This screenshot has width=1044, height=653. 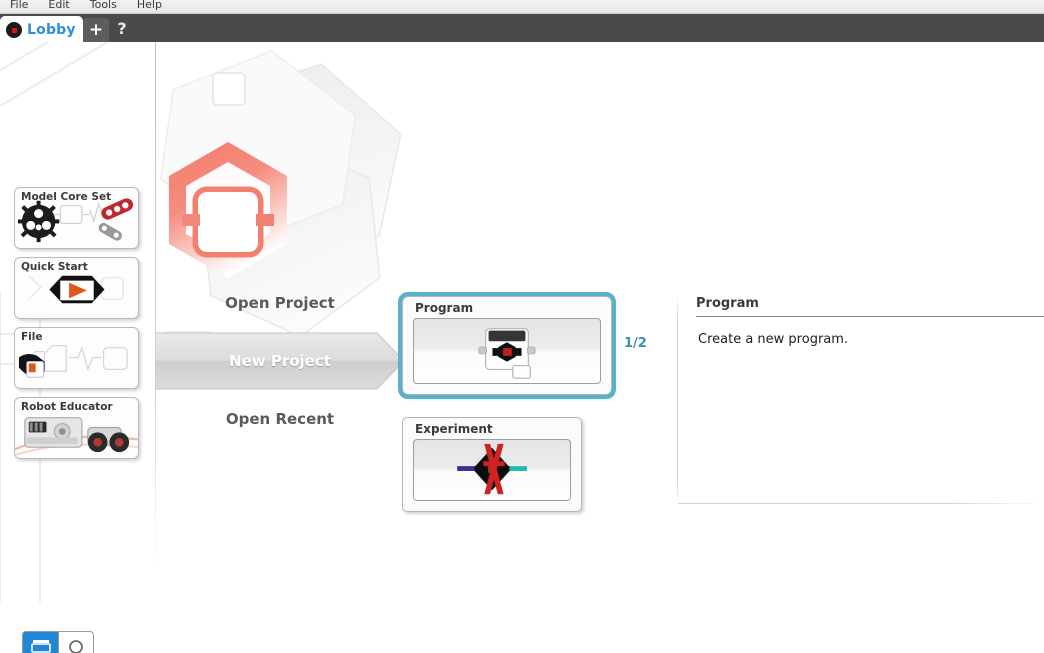 I want to click on sidebar-item-label: Model Core Set, so click(x=66, y=197).